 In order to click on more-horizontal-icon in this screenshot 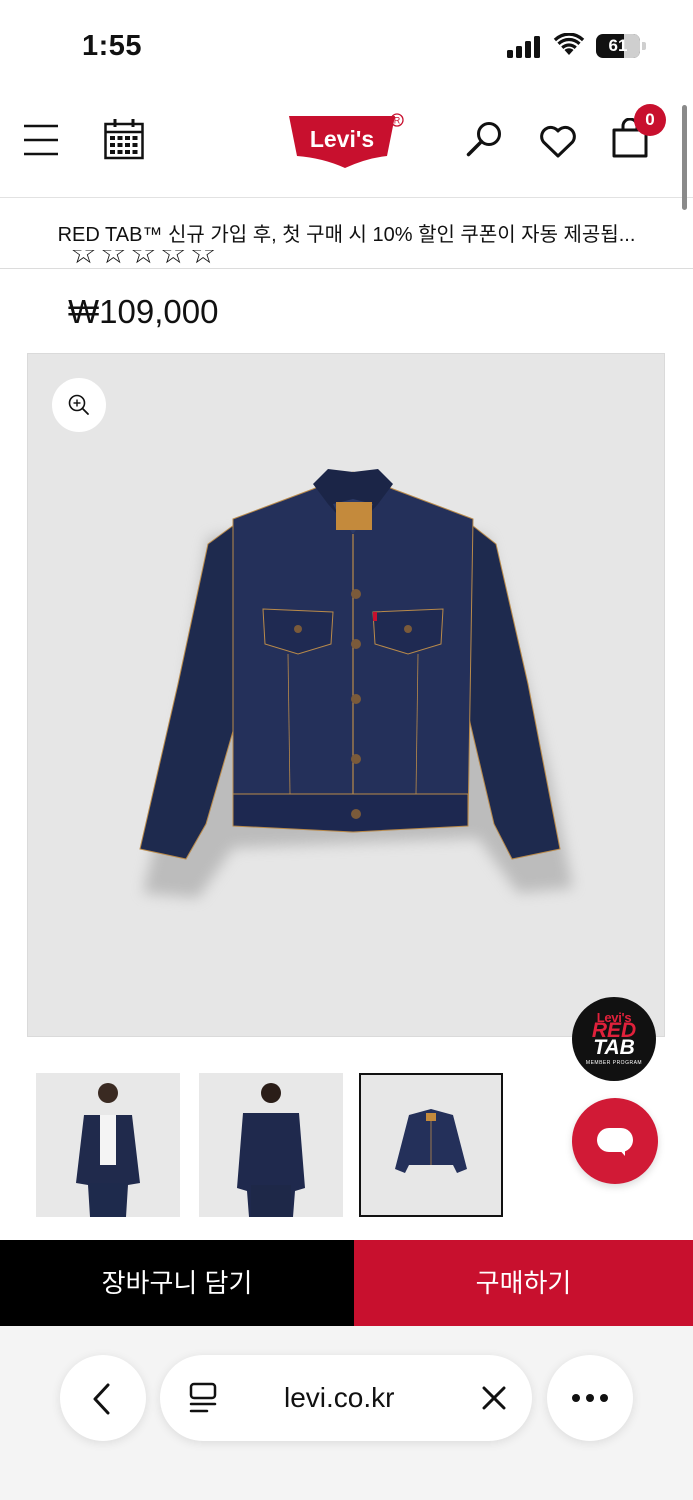, I will do `click(590, 1398)`.